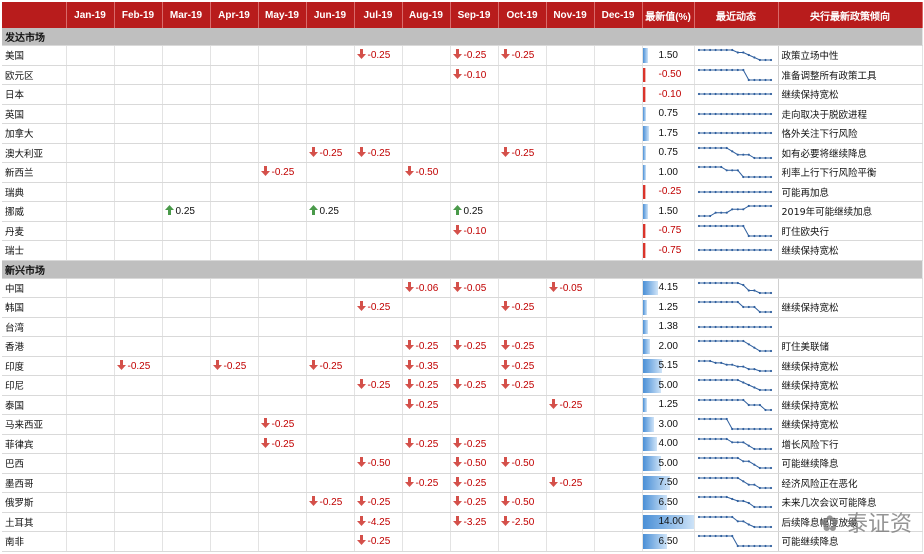  Describe the element at coordinates (426, 366) in the screenshot. I see `rate-change-cell: -0.35` at that location.